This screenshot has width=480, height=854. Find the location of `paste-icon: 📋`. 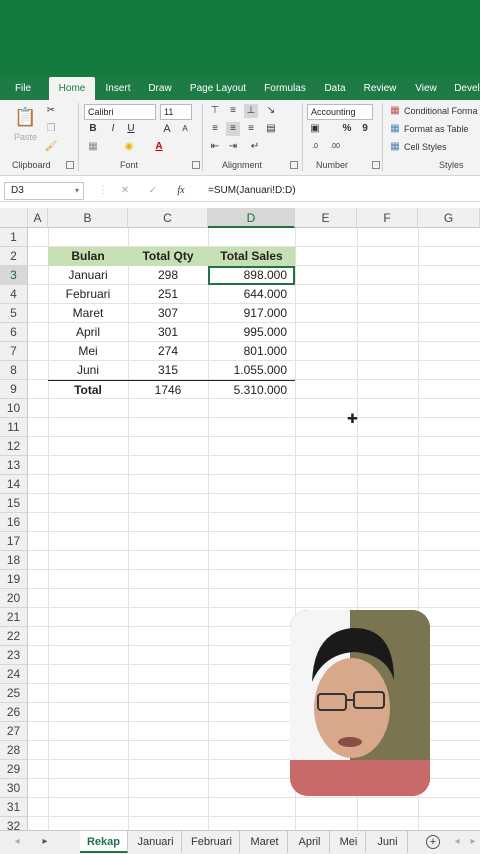

paste-icon: 📋 is located at coordinates (25, 117).